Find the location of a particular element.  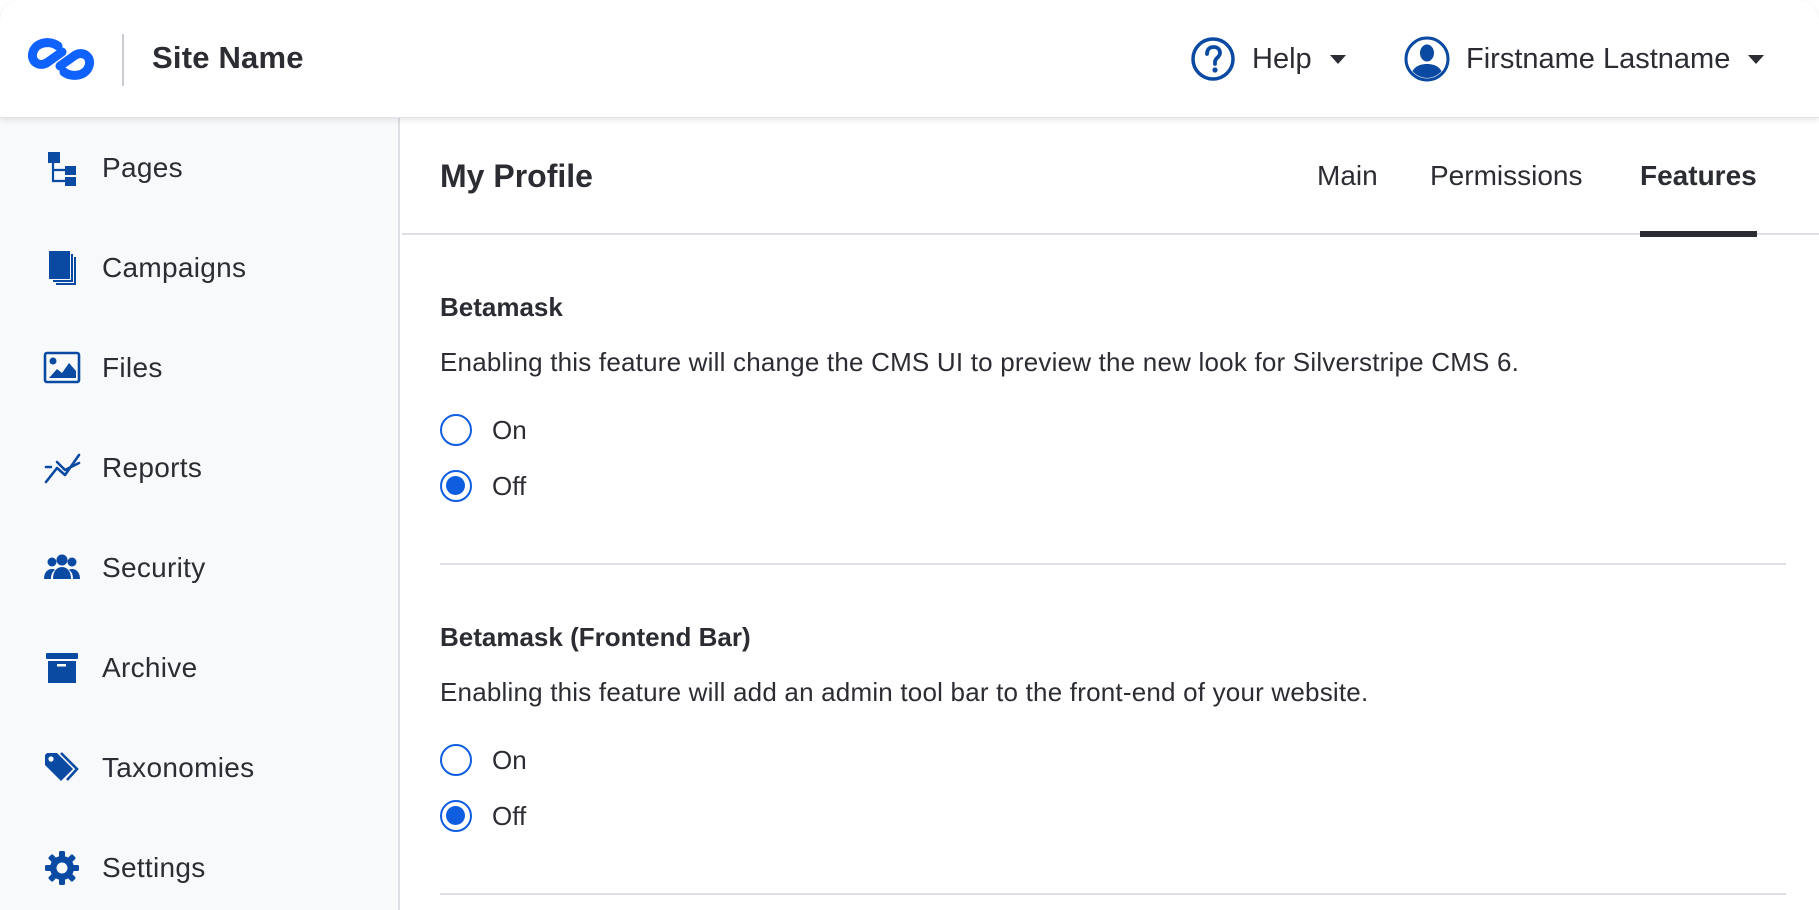

tab-features: Features is located at coordinates (1698, 198).